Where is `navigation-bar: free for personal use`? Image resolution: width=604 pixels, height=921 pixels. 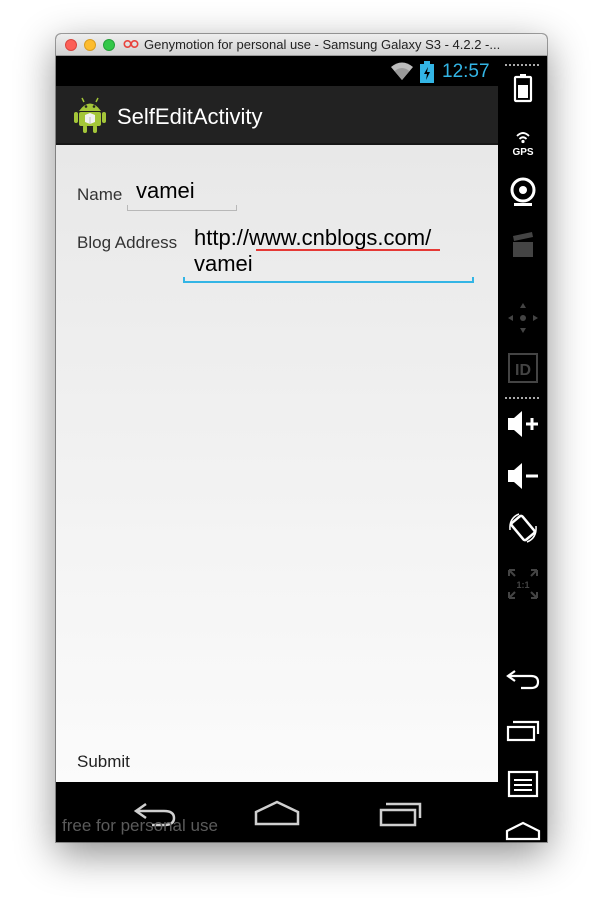 navigation-bar: free for personal use is located at coordinates (277, 812).